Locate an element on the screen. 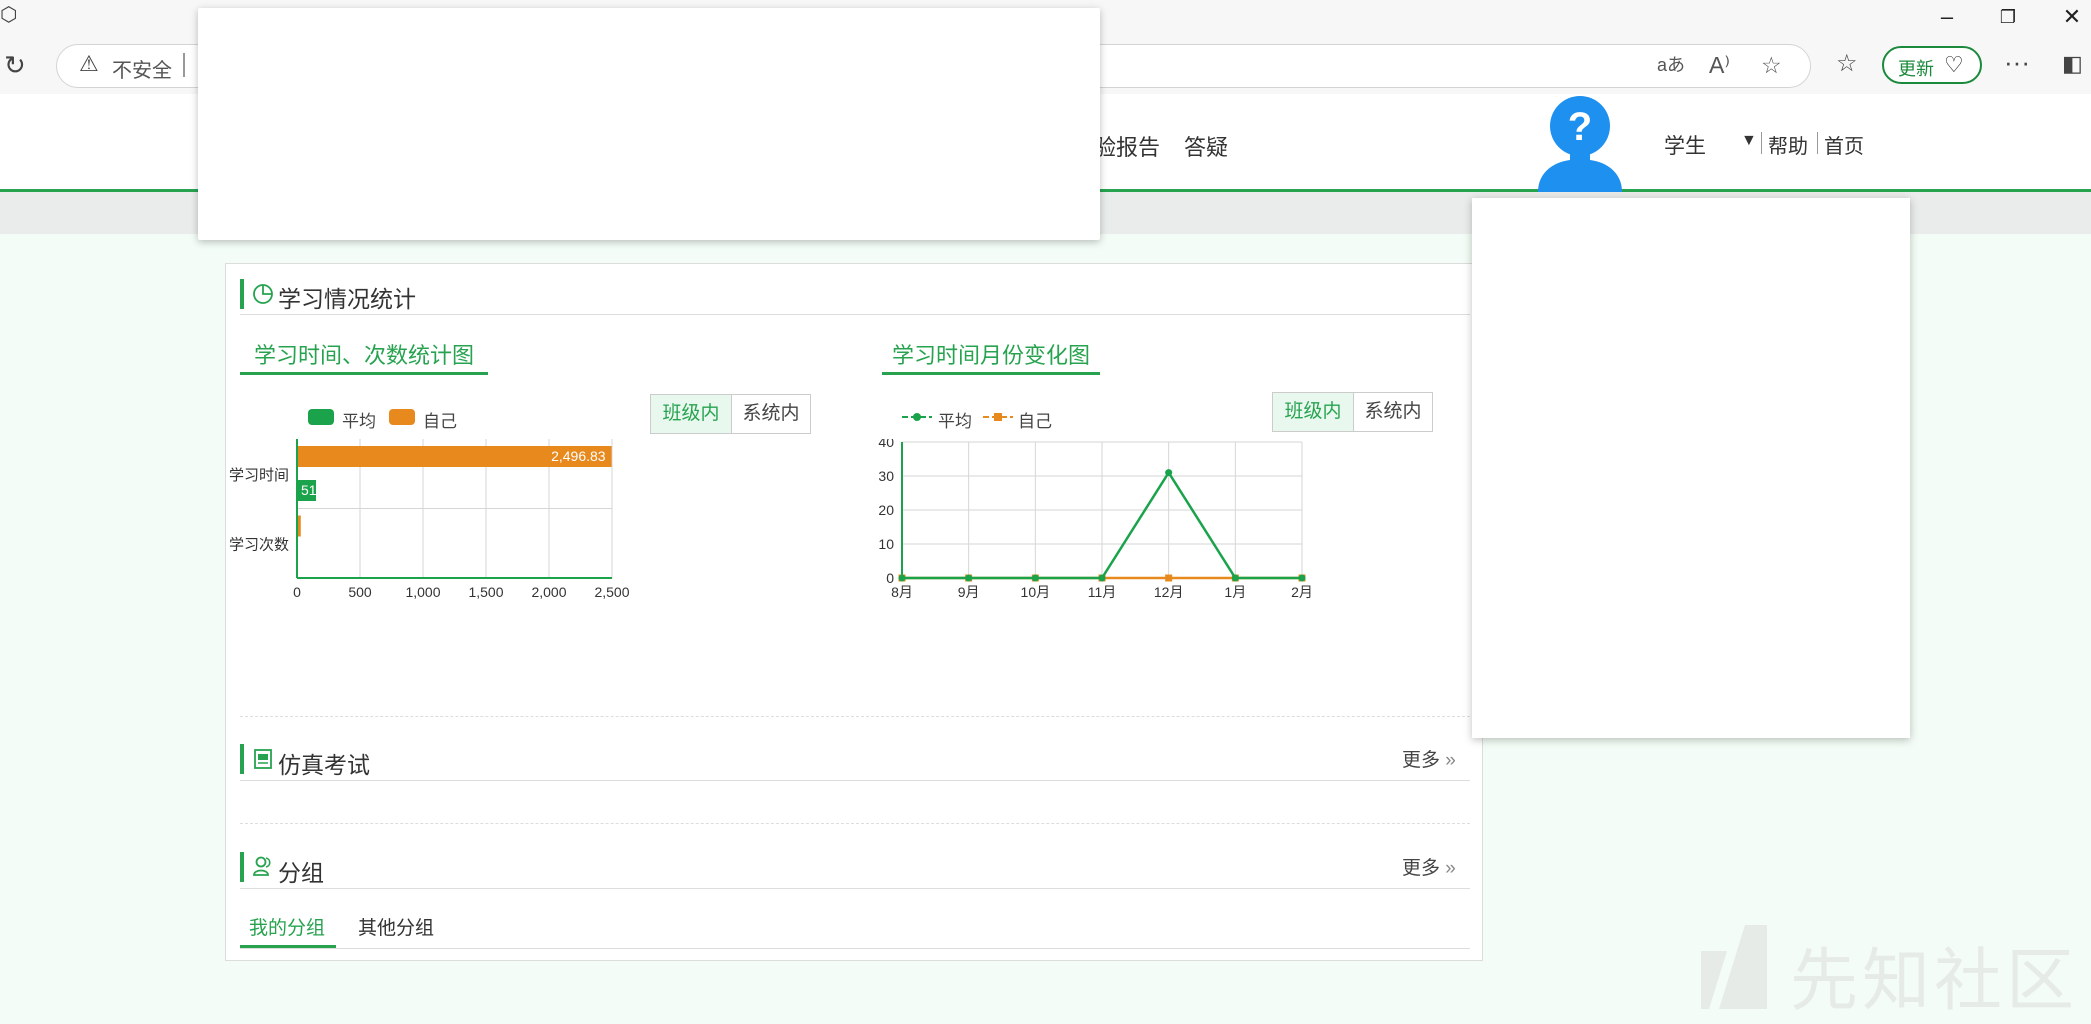 Image resolution: width=2091 pixels, height=1024 pixels. y-tick-label: 10 is located at coordinates (886, 544).